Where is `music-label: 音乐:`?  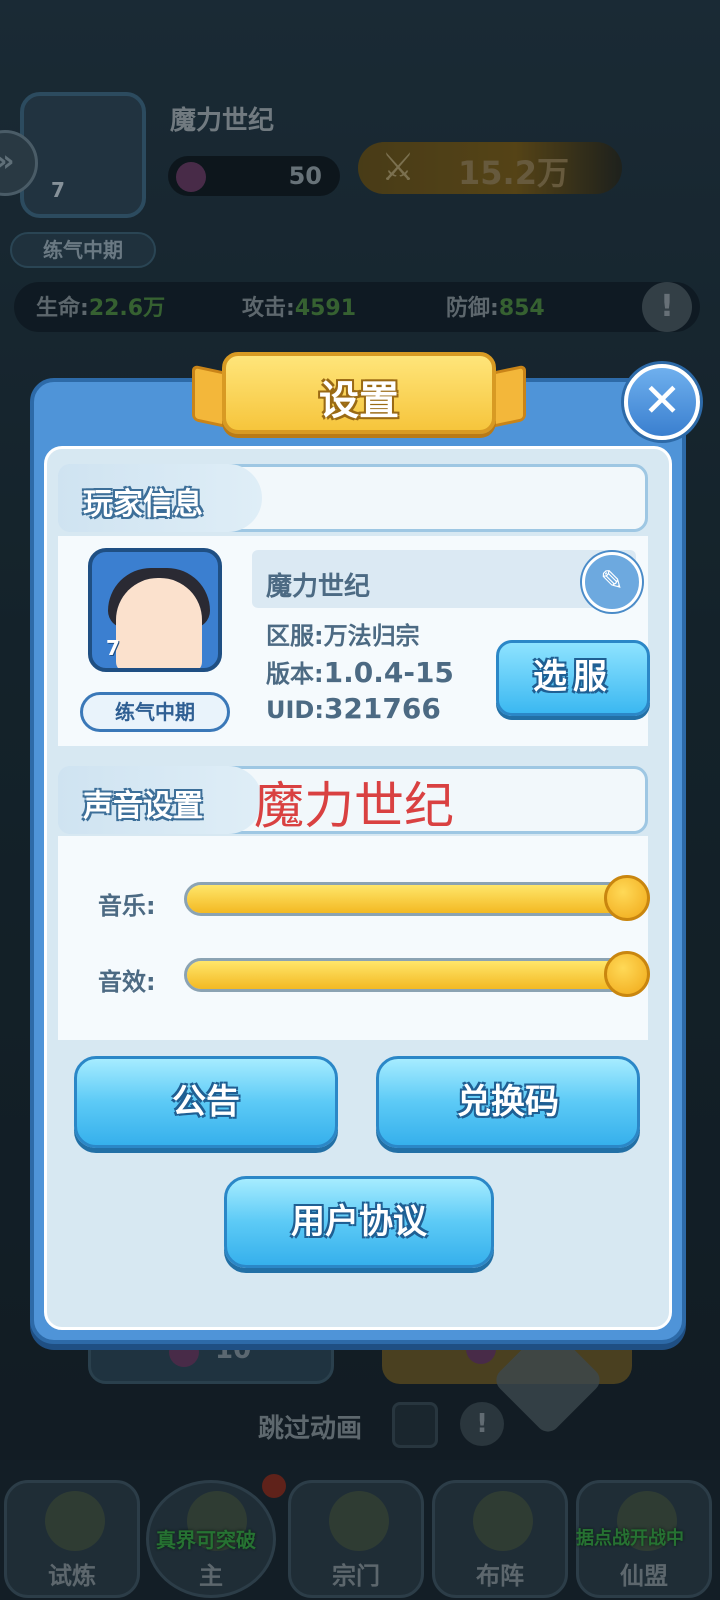
music-label: 音乐: is located at coordinates (127, 906).